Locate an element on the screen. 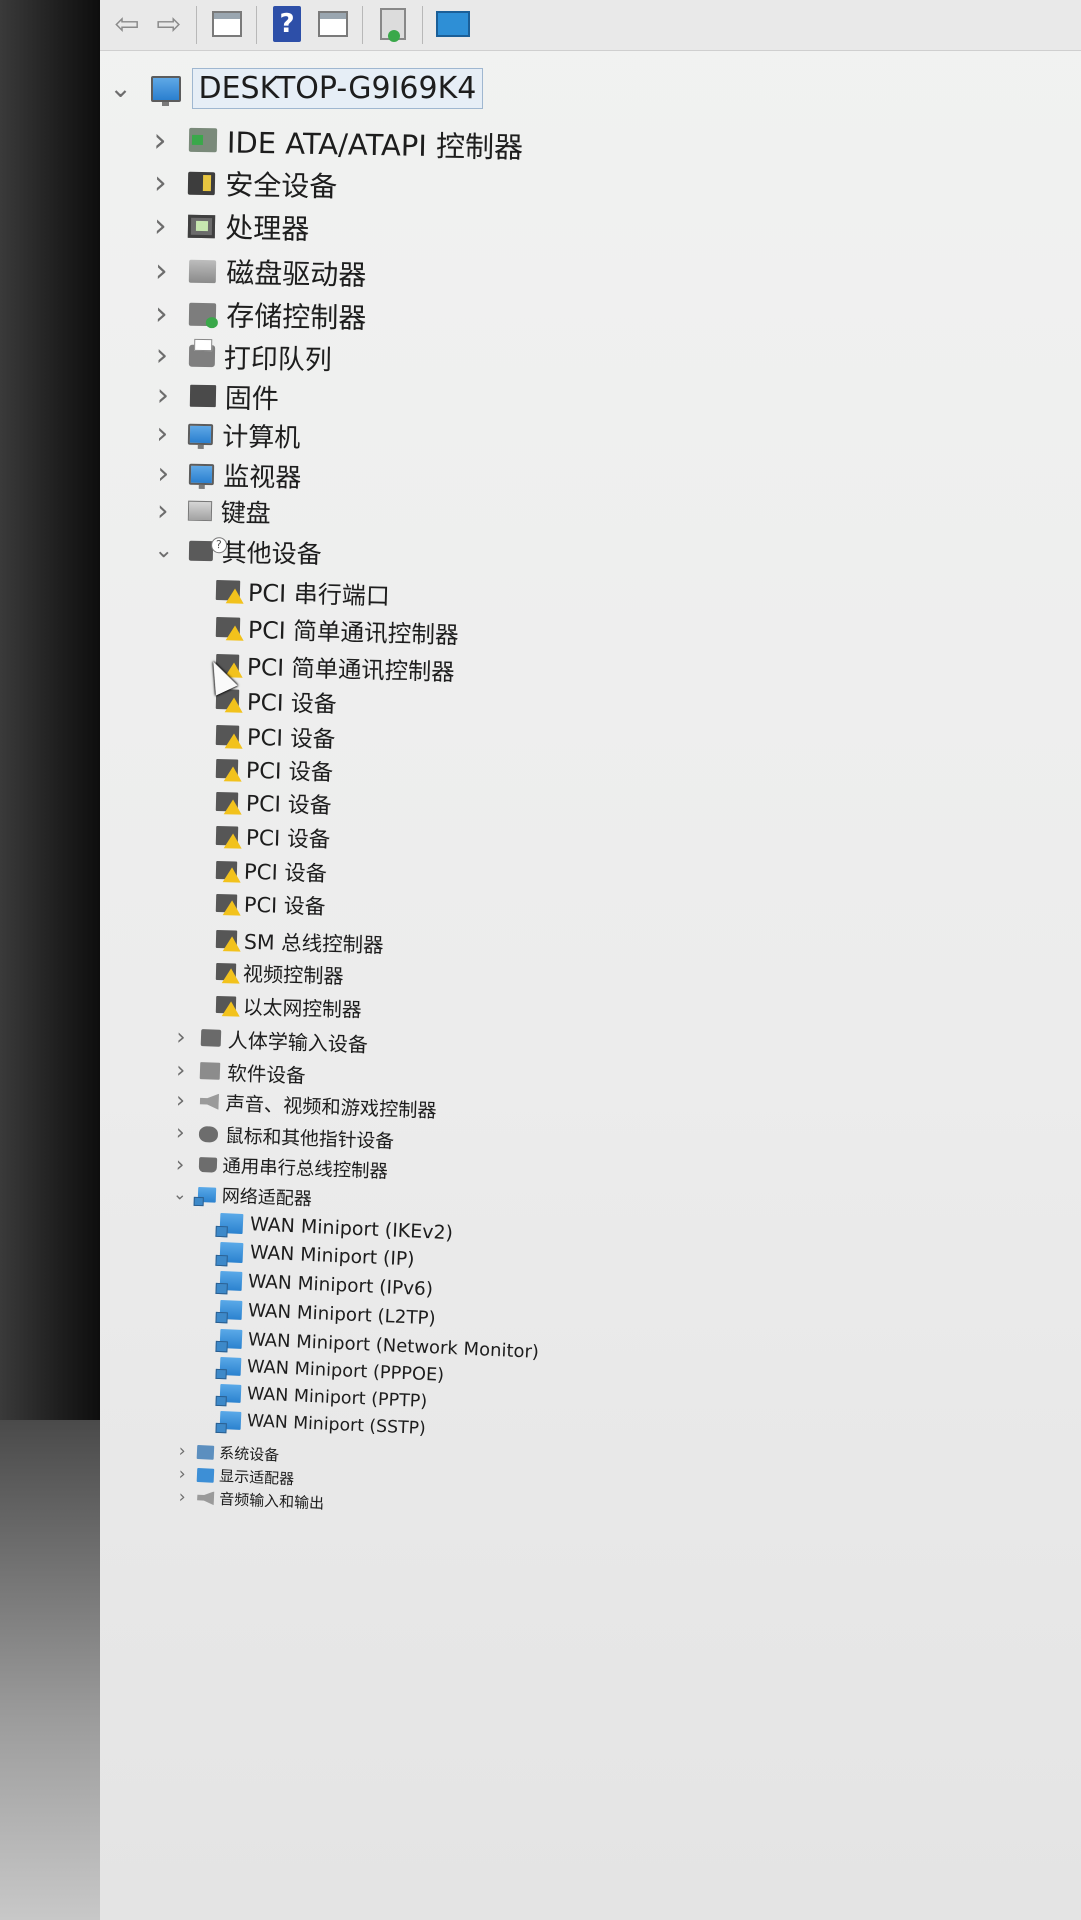 This screenshot has height=1920, width=1081. display-adapter-icon is located at coordinates (205, 1475).